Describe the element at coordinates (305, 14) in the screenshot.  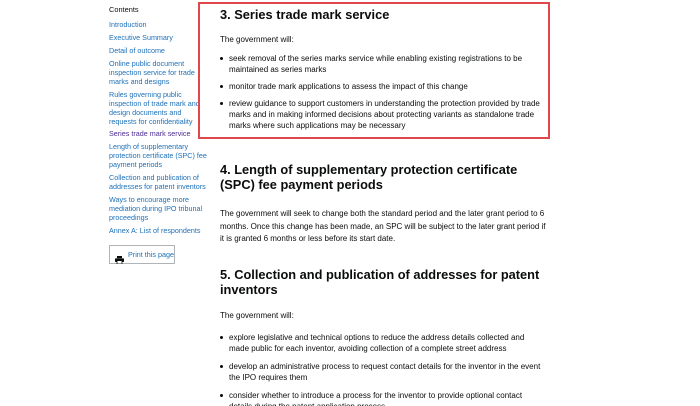
I see `section-3-heading: 3. Series trade mark service` at that location.